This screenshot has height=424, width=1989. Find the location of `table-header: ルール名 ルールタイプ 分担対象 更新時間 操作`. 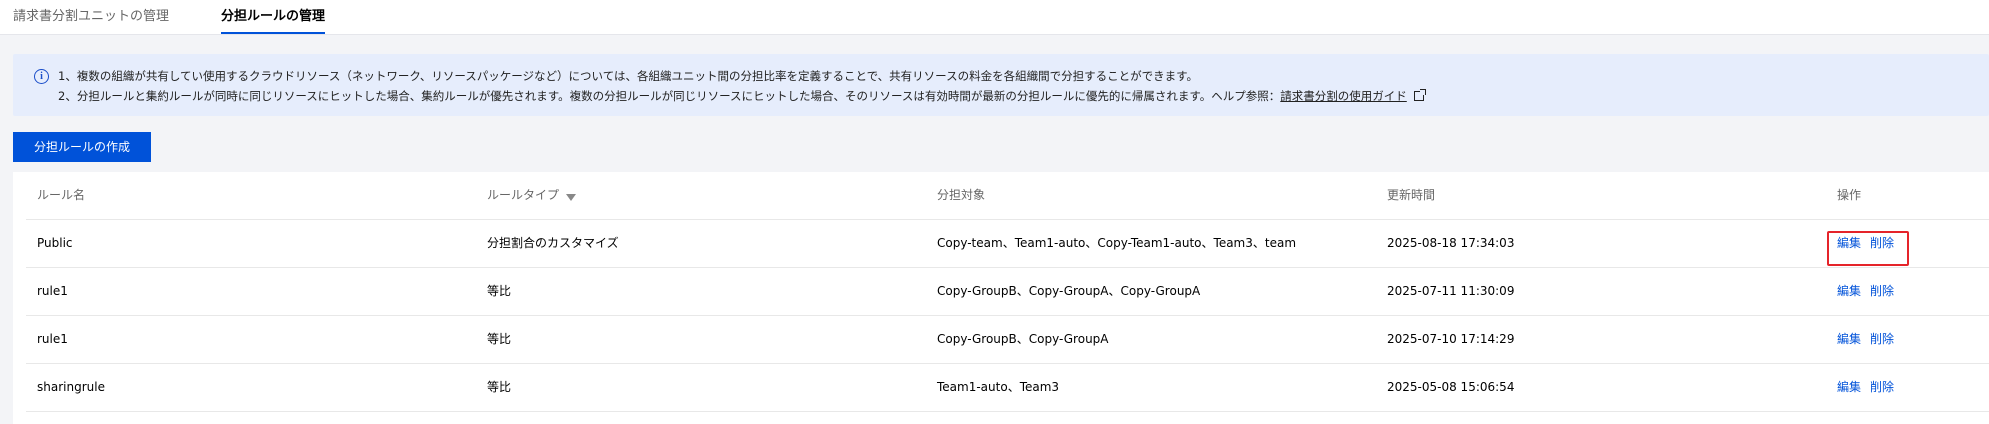

table-header: ルール名 ルールタイプ 分担対象 更新時間 操作 is located at coordinates (1007, 196).